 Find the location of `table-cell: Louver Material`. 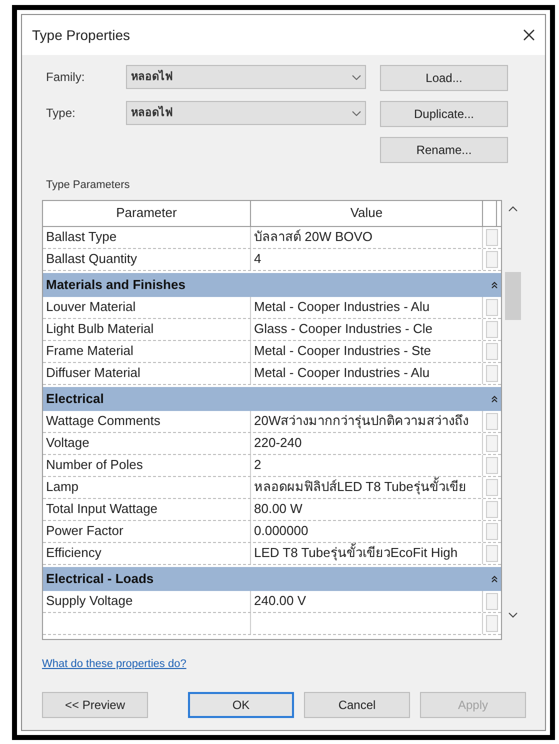

table-cell: Louver Material is located at coordinates (147, 307).